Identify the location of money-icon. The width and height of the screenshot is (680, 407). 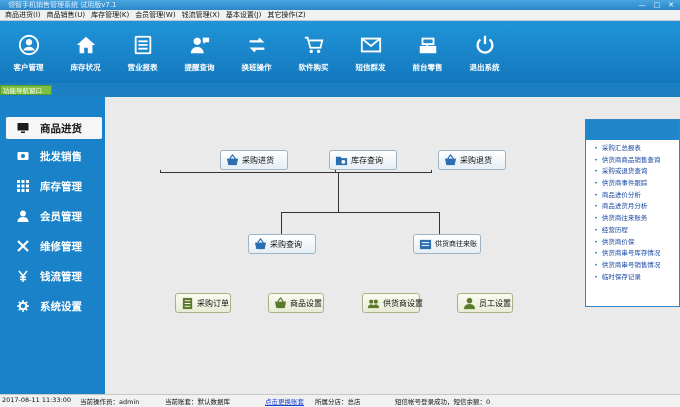
(23, 156).